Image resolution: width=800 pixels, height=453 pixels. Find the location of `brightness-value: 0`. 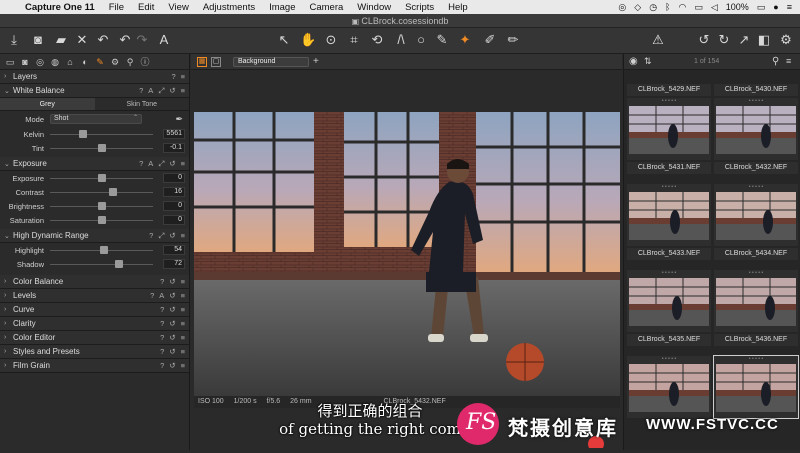

brightness-value: 0 is located at coordinates (174, 206).